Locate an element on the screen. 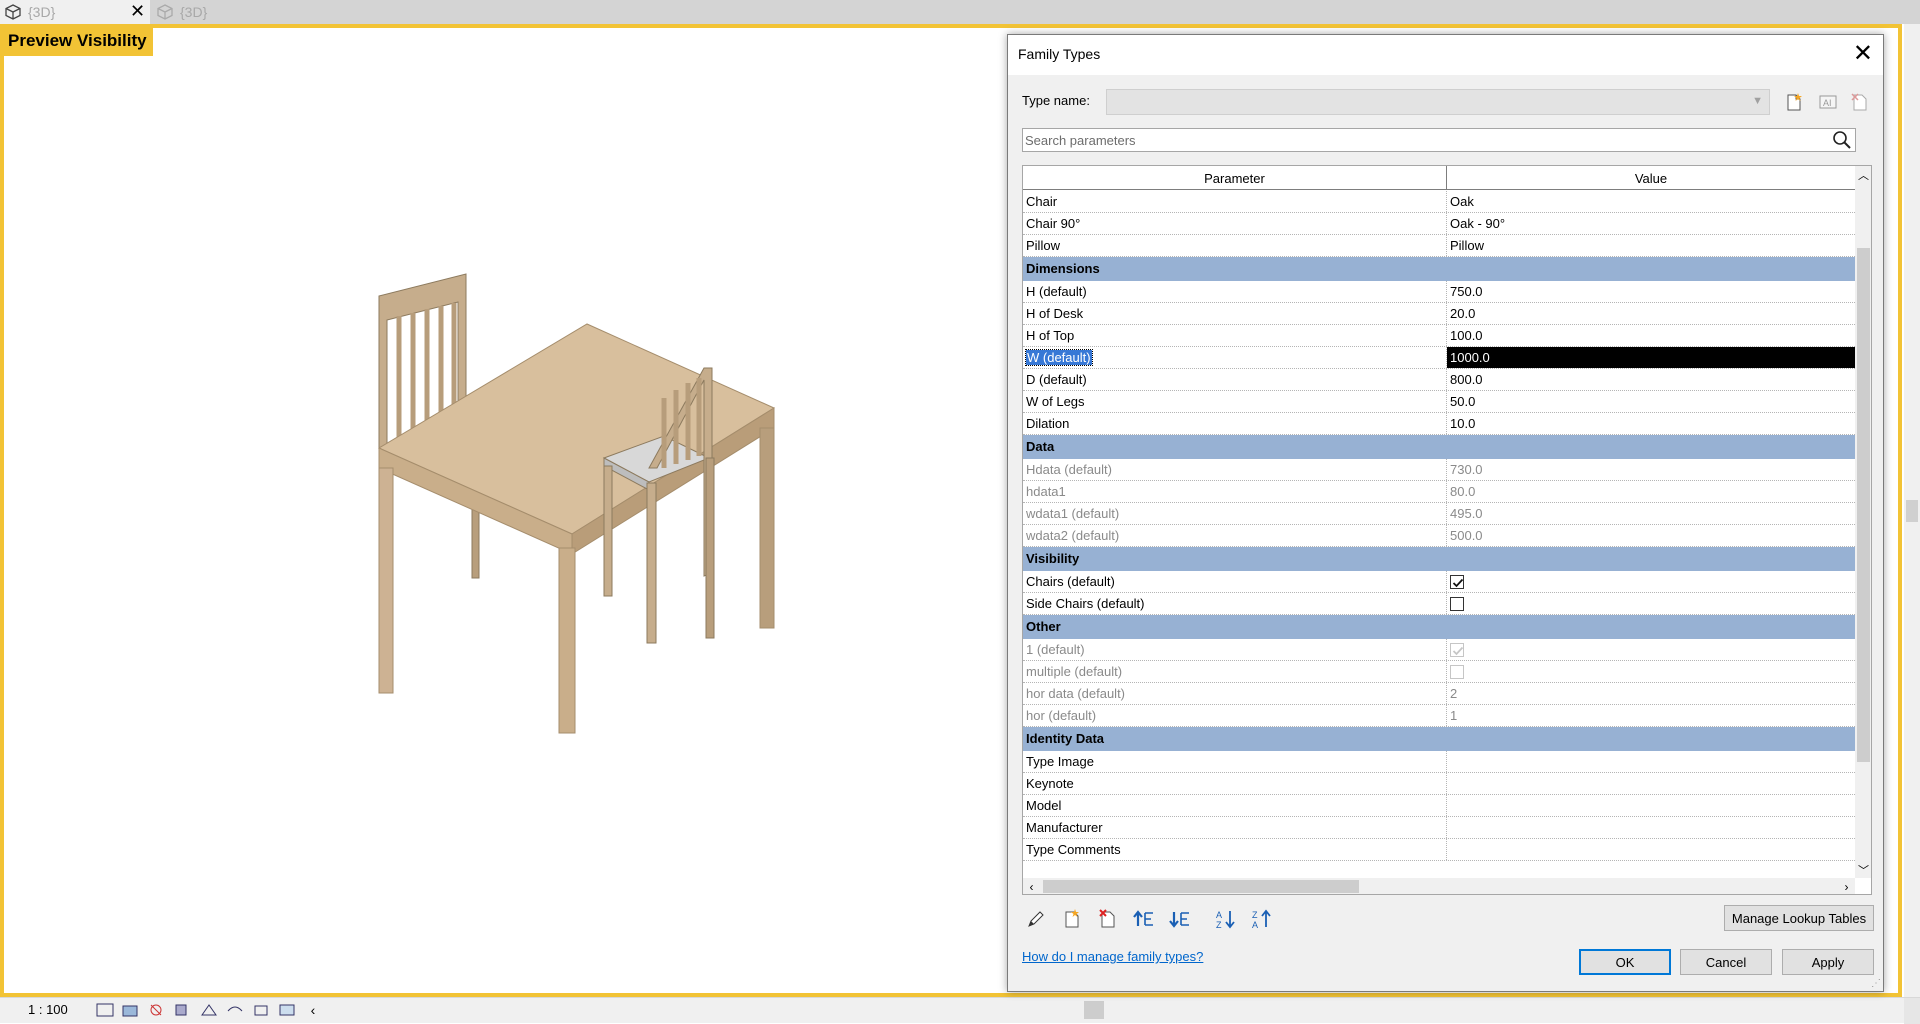  viewport-vertical-scrollbar is located at coordinates (1912, 510).